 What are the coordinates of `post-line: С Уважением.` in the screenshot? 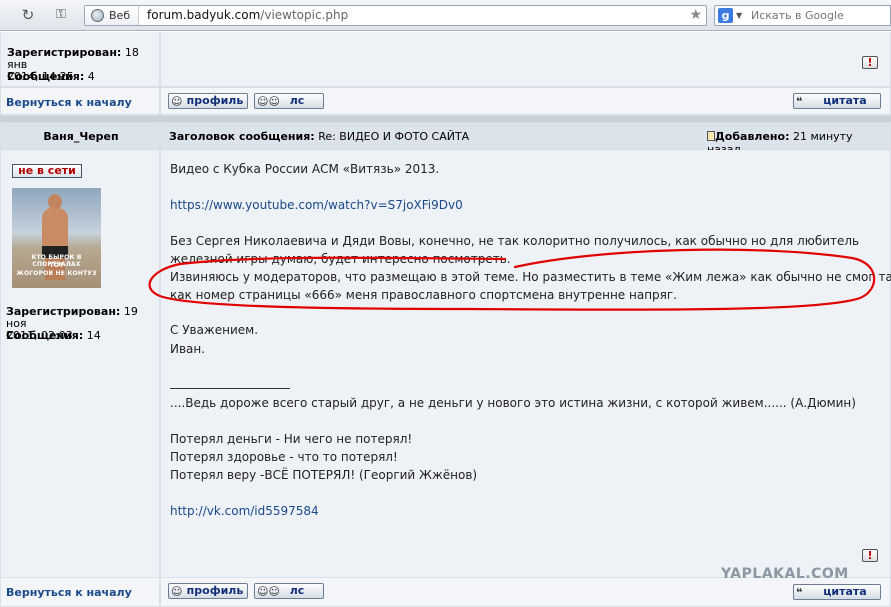 It's located at (214, 330).